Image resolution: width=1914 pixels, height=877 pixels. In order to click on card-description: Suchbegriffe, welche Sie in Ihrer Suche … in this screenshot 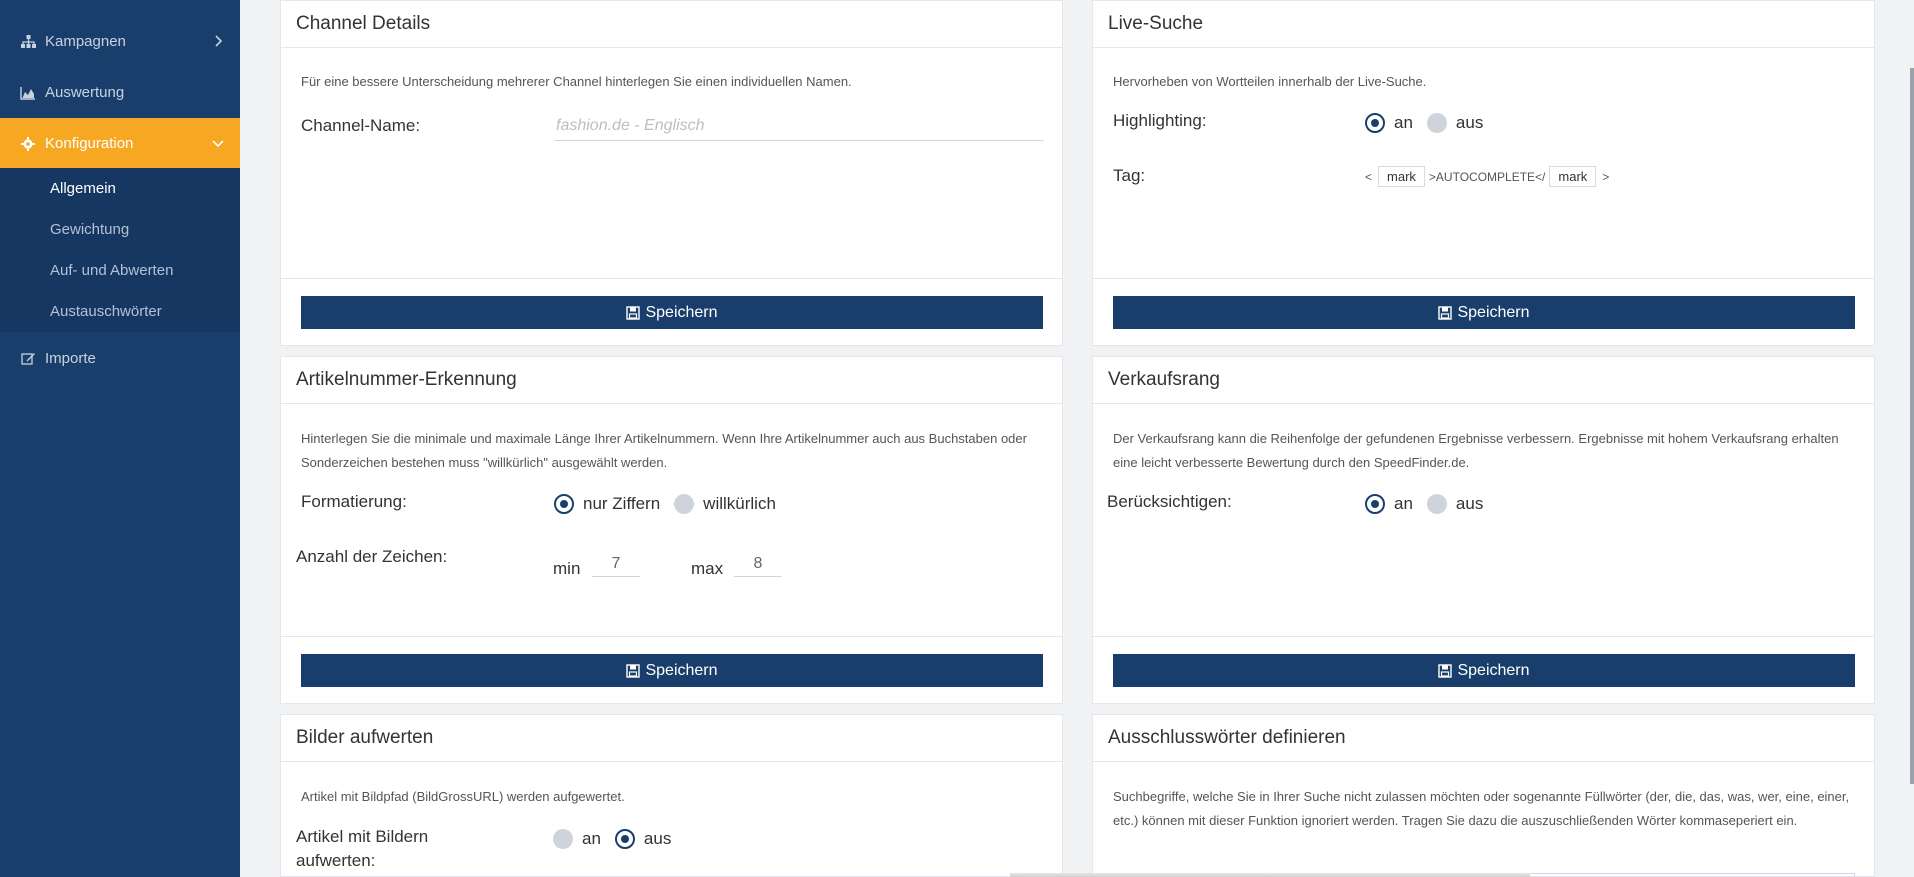, I will do `click(1481, 808)`.